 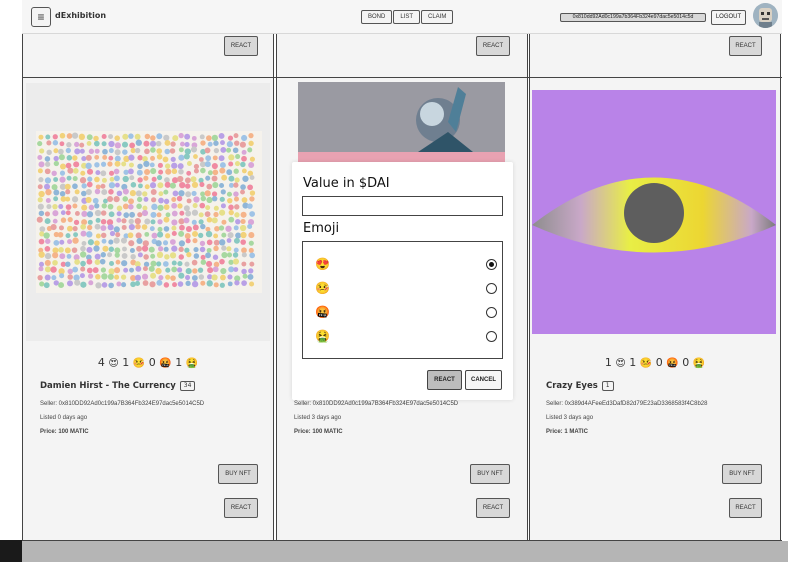 I want to click on card-1-count-1: 4, so click(x=101, y=362).